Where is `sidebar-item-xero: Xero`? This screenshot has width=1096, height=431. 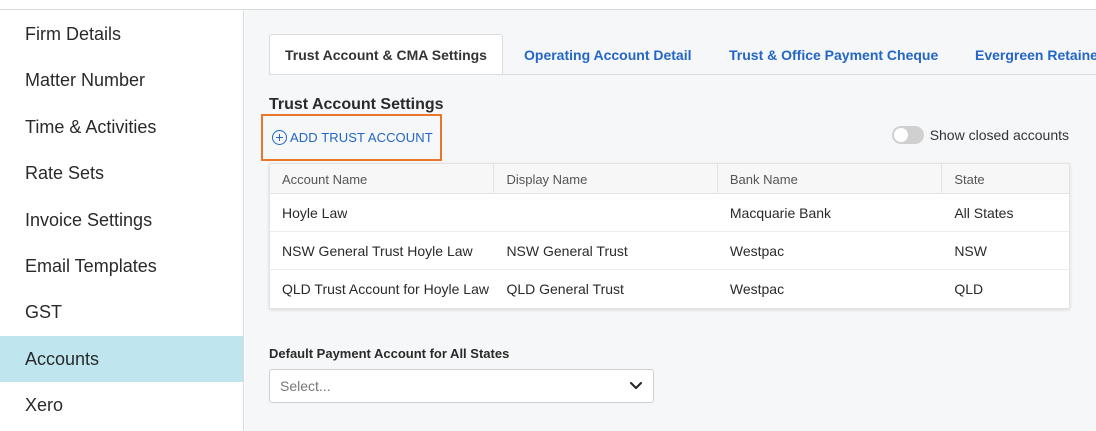 sidebar-item-xero: Xero is located at coordinates (121, 405).